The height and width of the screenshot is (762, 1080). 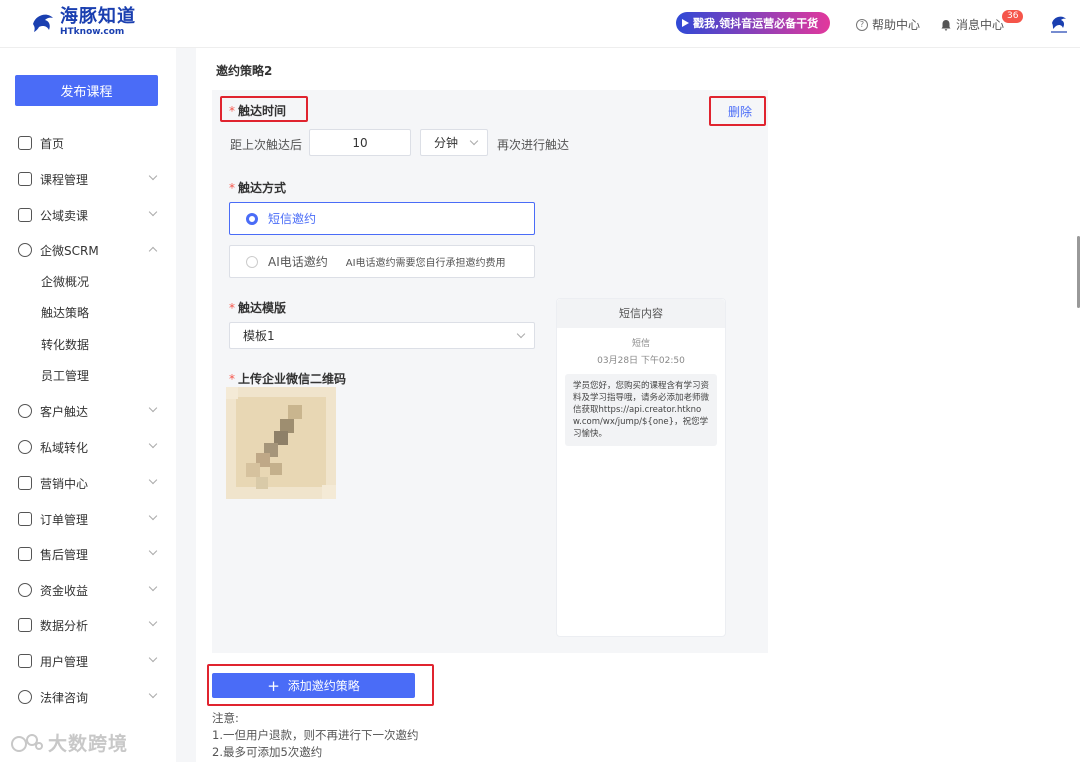 What do you see at coordinates (264, 109) in the screenshot?
I see `highlight-box-reach-time` at bounding box center [264, 109].